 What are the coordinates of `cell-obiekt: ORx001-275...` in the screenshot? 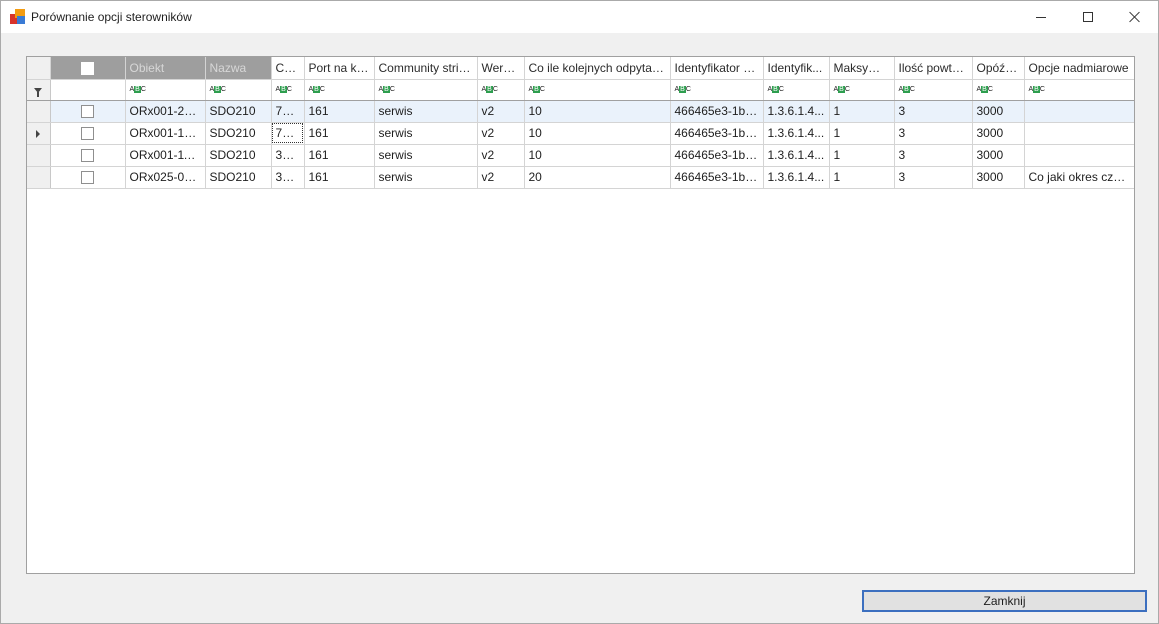 It's located at (165, 111).